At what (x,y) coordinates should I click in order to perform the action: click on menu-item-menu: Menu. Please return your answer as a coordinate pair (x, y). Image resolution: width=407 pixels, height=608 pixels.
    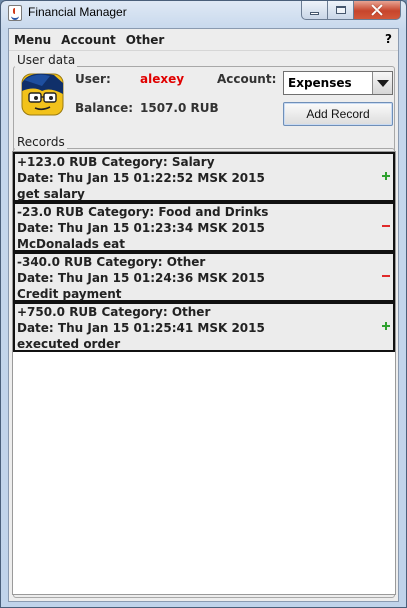
    Looking at the image, I should click on (32, 40).